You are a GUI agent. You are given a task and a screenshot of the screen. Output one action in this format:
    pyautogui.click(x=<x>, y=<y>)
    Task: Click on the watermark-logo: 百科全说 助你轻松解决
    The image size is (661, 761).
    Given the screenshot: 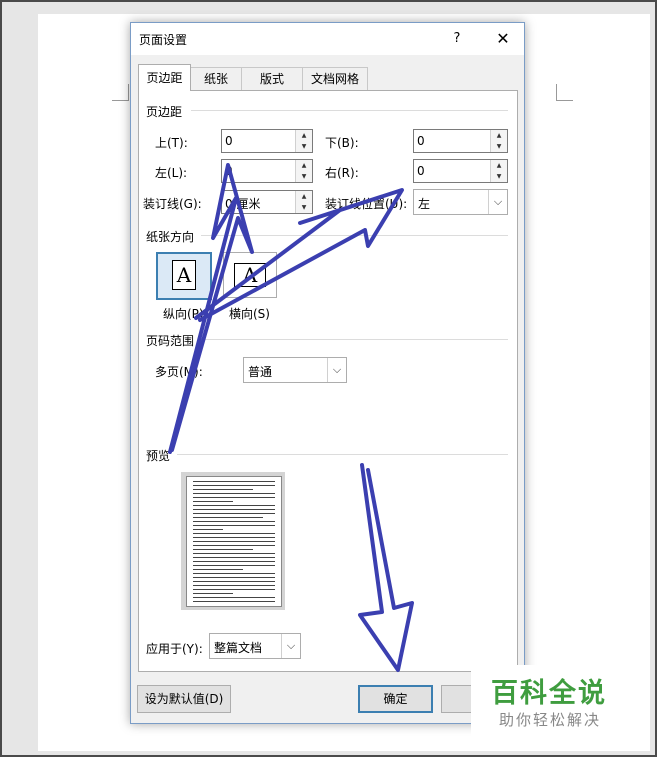 What is the action you would take?
    pyautogui.click(x=554, y=701)
    